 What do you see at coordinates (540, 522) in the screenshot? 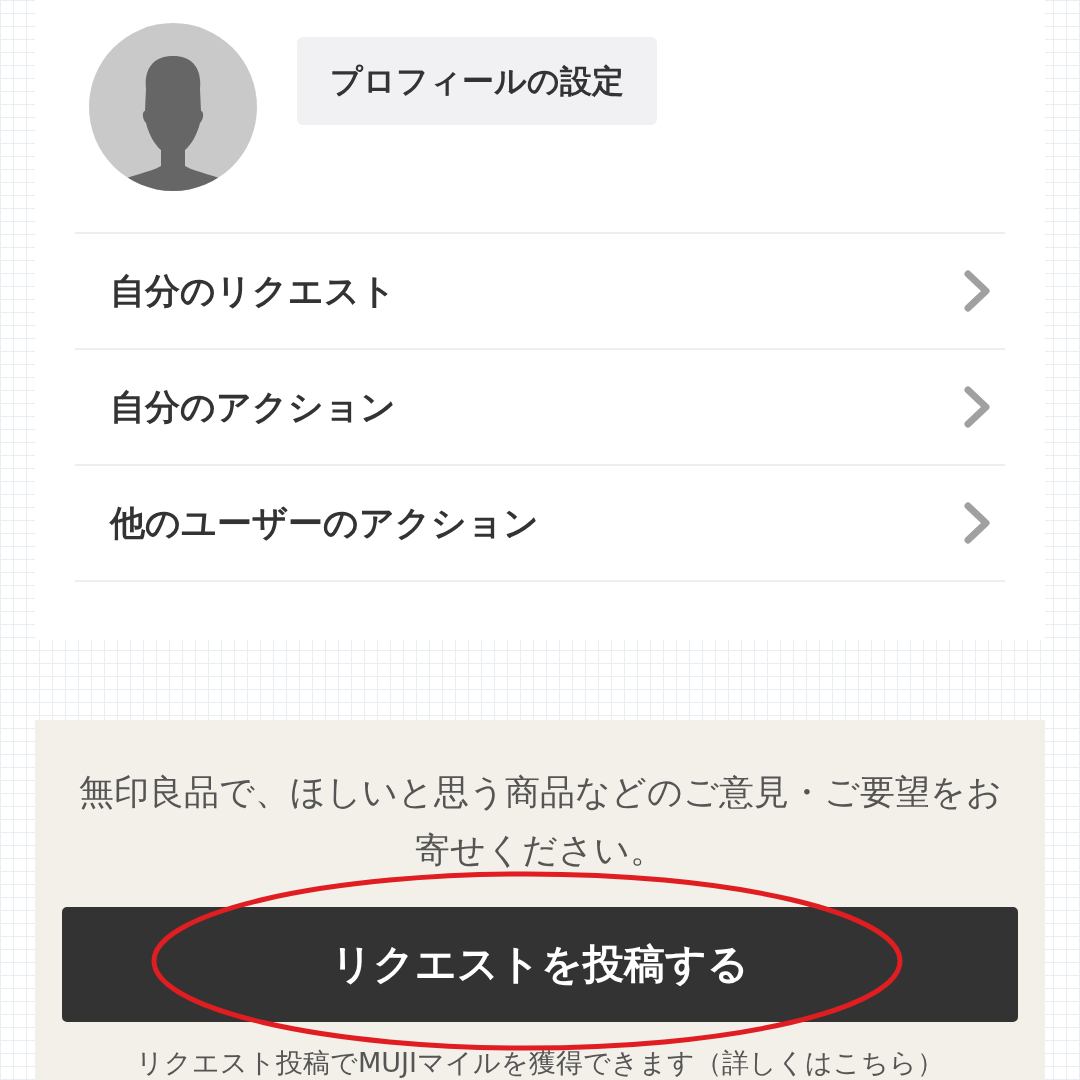
I see `menu-item: 他のユーザーのアクション` at bounding box center [540, 522].